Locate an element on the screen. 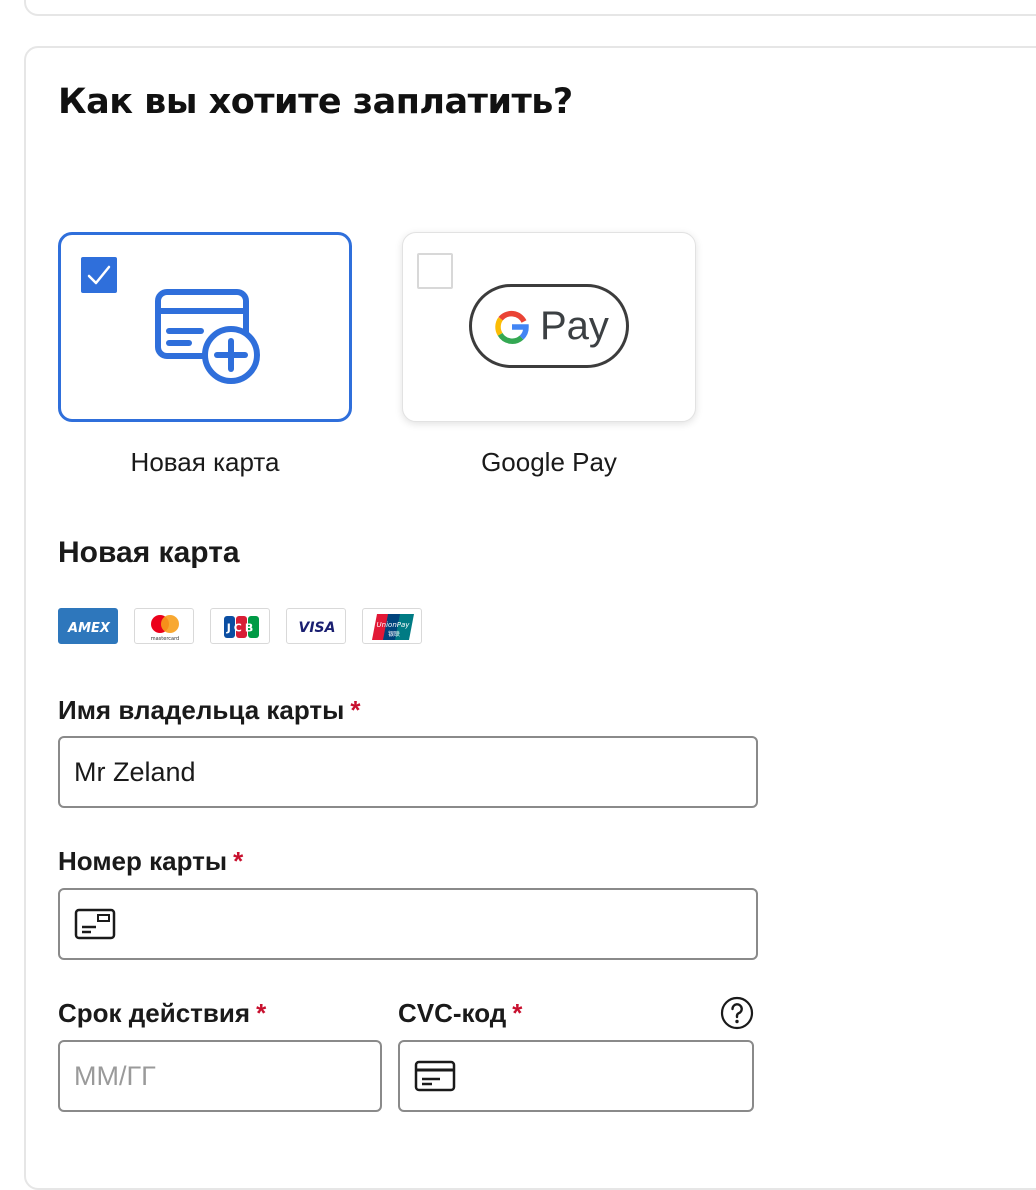 Image resolution: width=1036 pixels, height=1190 pixels. google-pay-logo: Pay is located at coordinates (549, 326).